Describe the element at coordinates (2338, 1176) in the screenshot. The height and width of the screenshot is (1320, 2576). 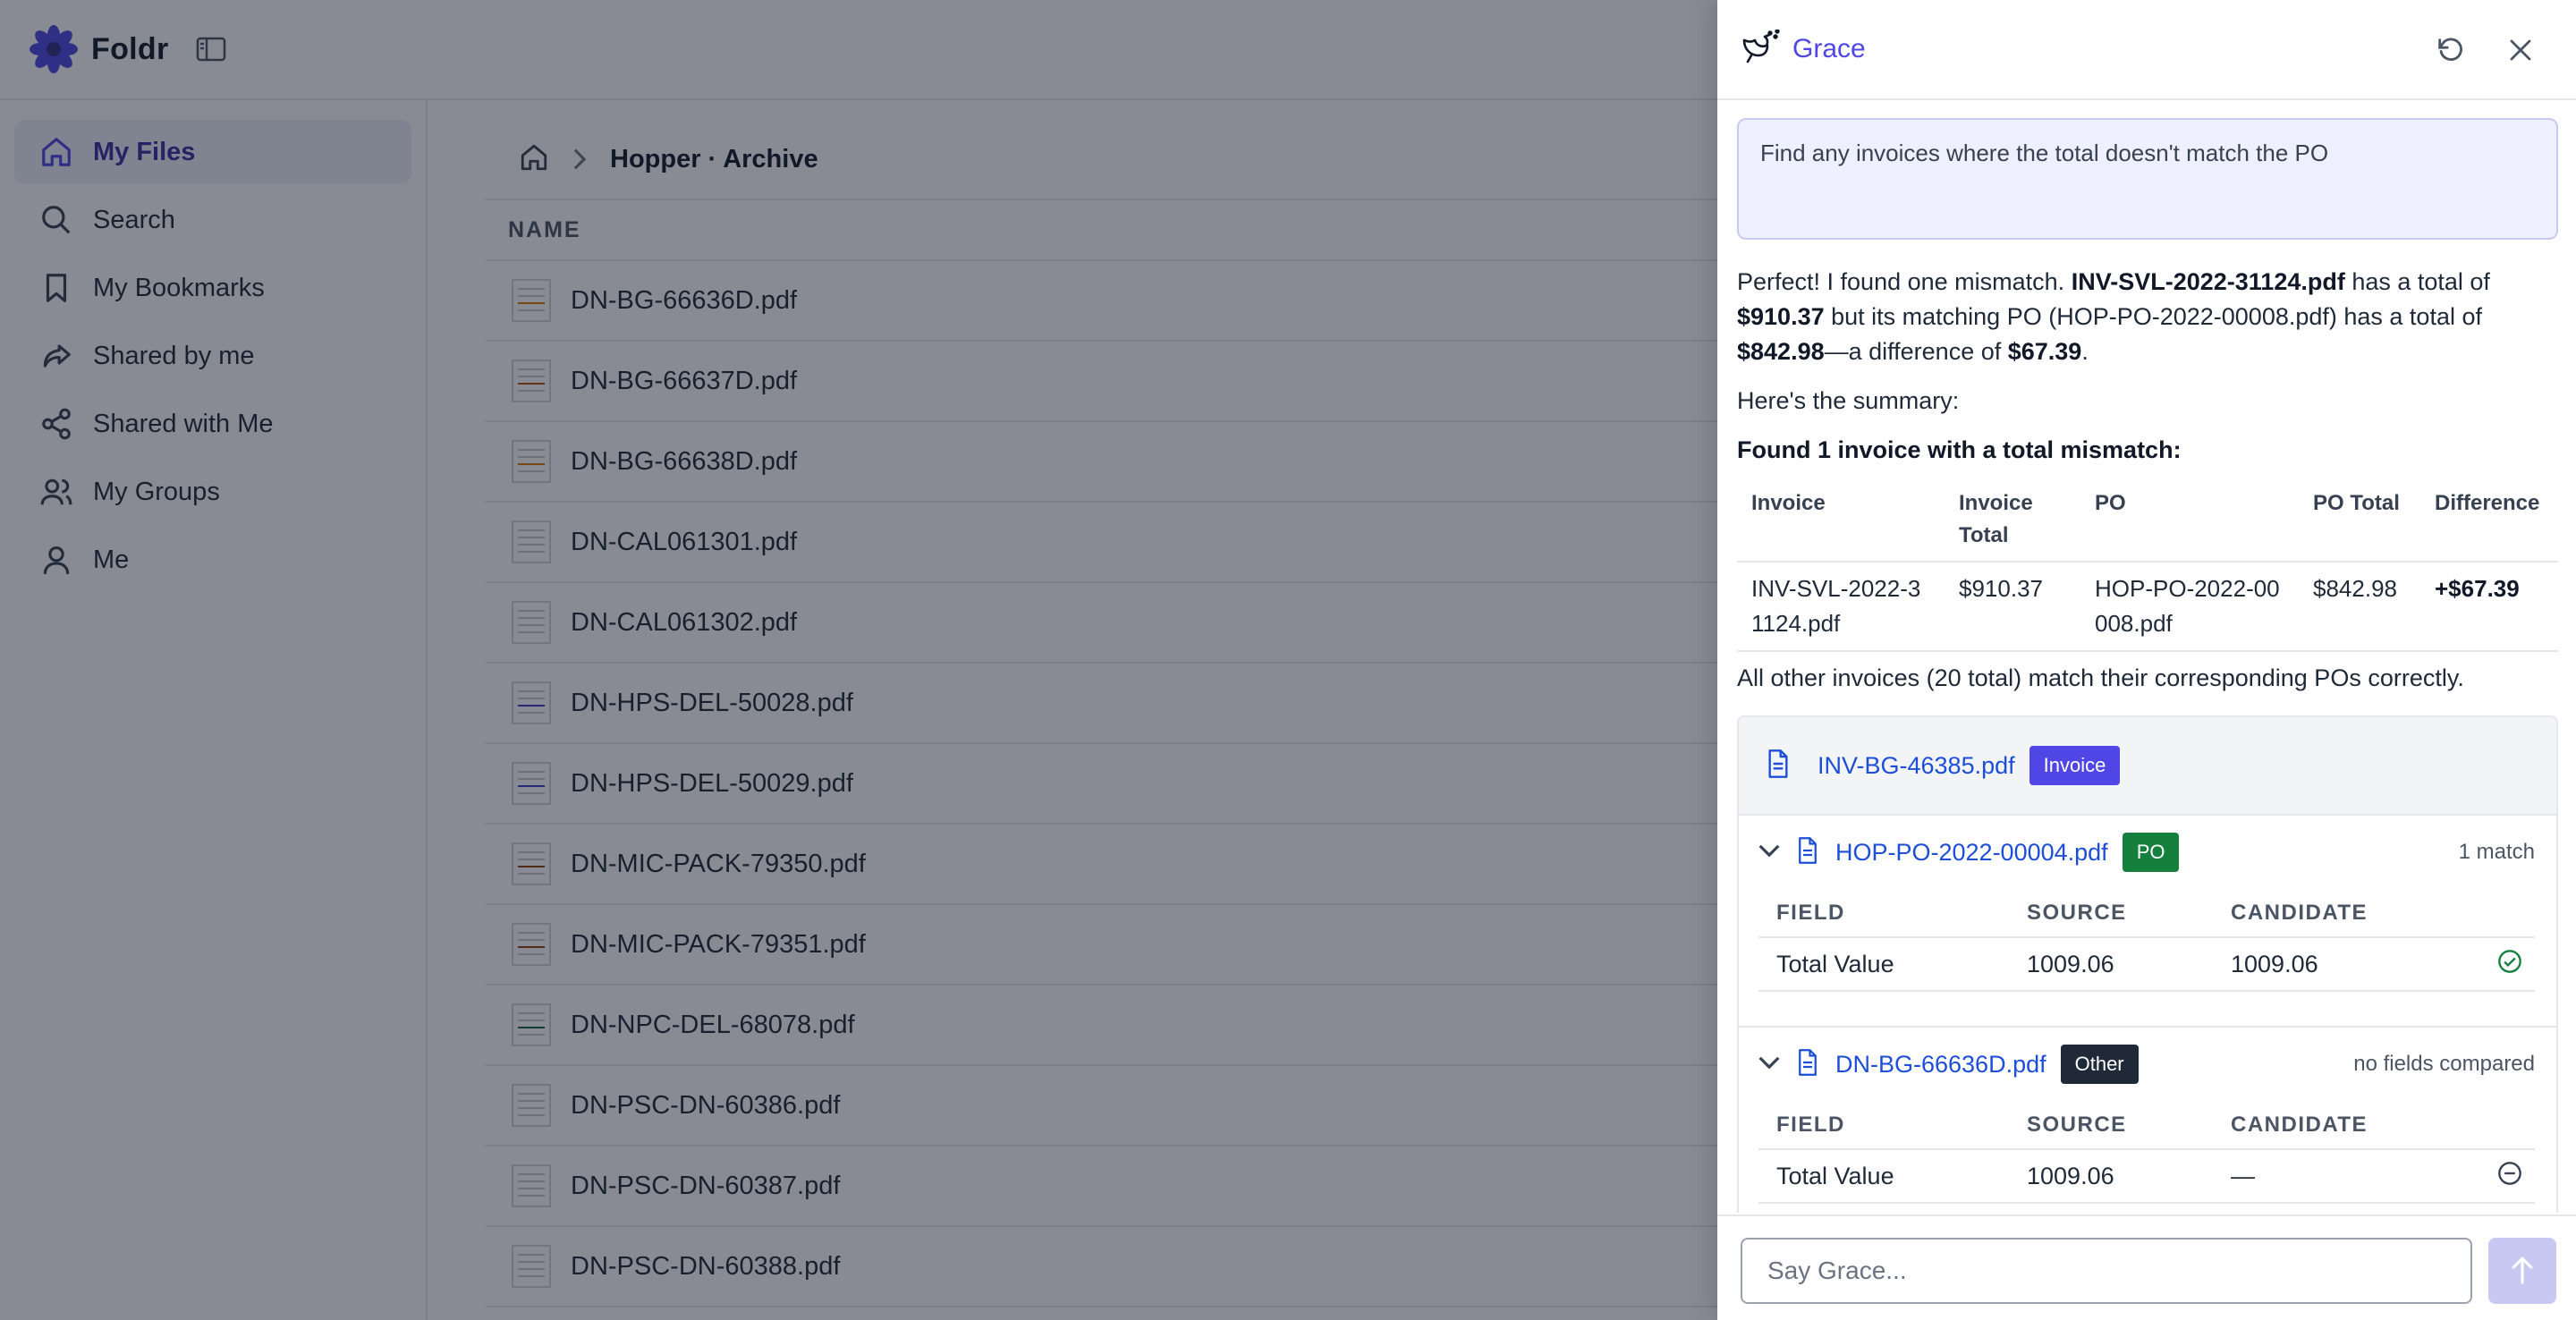
I see `candidate-value: —` at that location.